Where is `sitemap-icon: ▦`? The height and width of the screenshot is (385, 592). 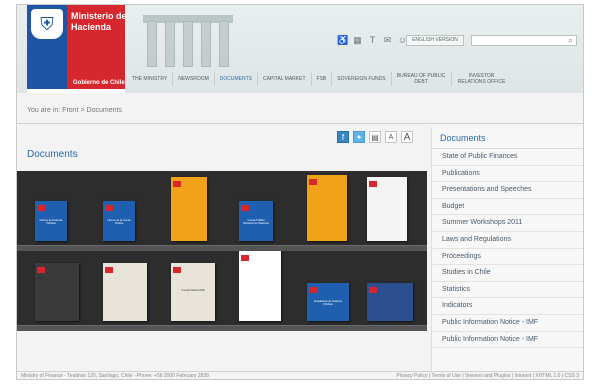 sitemap-icon: ▦ is located at coordinates (357, 40).